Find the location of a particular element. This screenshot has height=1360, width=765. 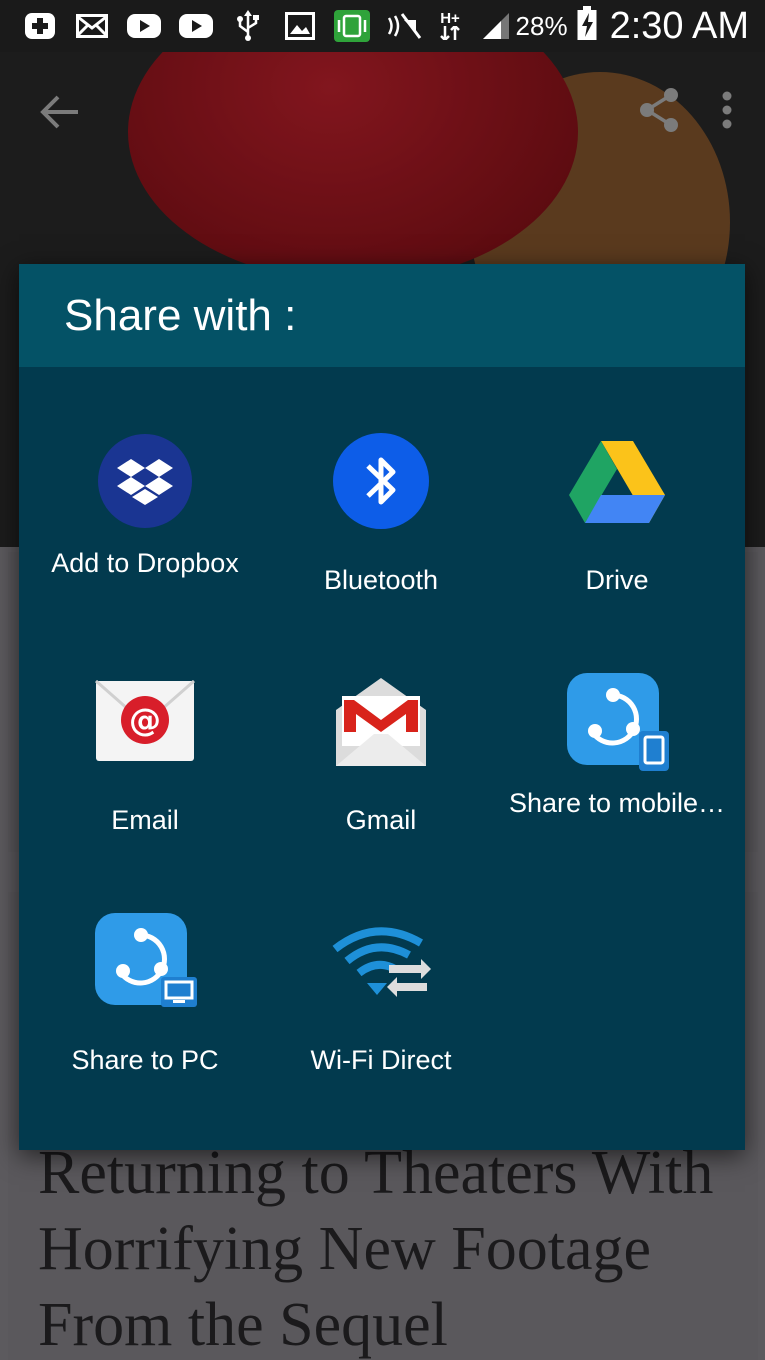

dropbox-icon is located at coordinates (145, 481).